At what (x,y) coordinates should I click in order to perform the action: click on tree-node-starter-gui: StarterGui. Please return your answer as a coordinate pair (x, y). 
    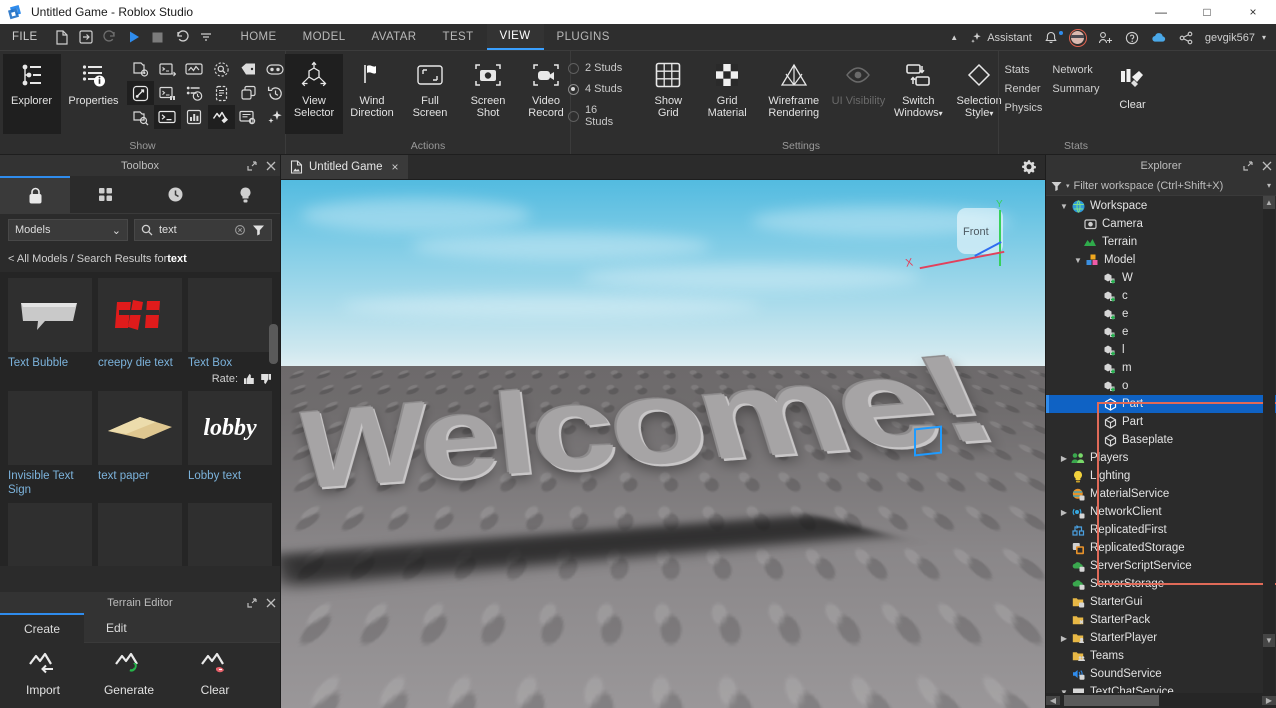
    Looking at the image, I should click on (1161, 602).